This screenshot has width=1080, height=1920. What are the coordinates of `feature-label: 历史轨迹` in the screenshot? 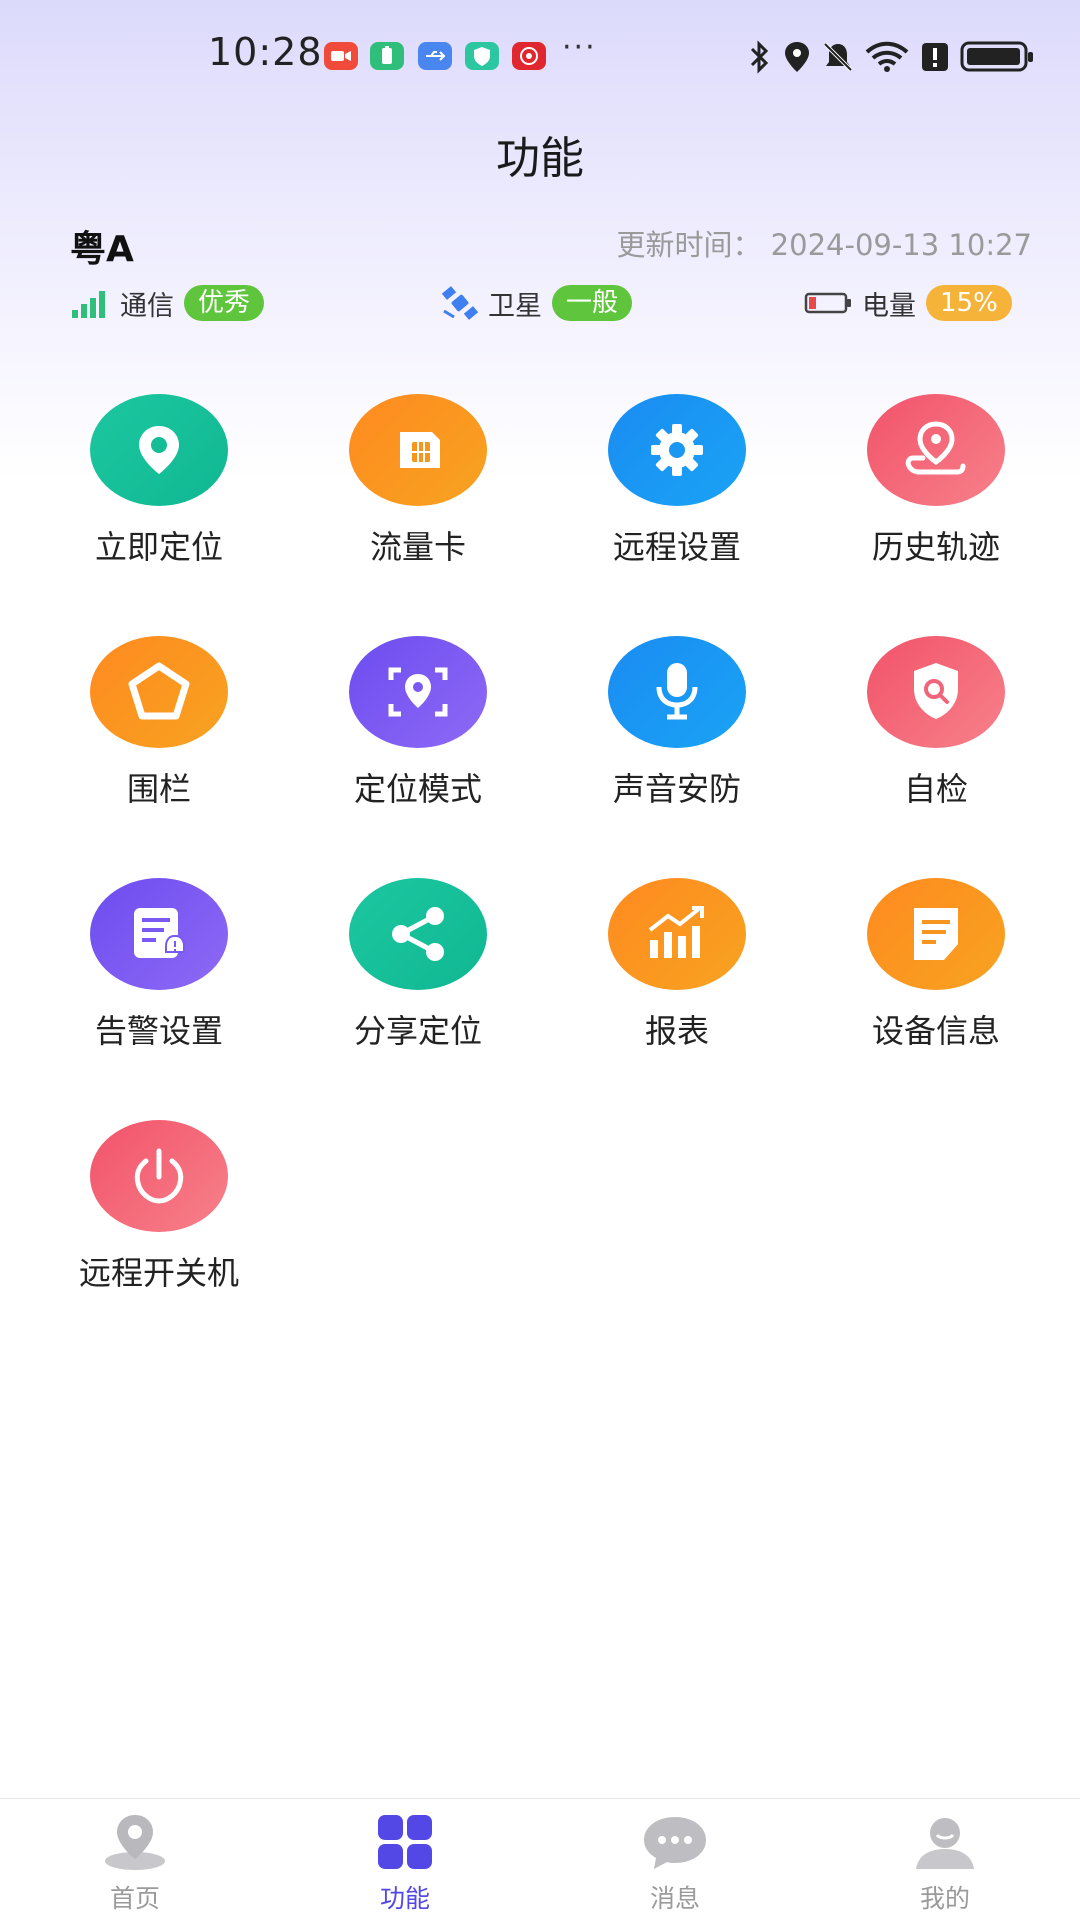 It's located at (935, 547).